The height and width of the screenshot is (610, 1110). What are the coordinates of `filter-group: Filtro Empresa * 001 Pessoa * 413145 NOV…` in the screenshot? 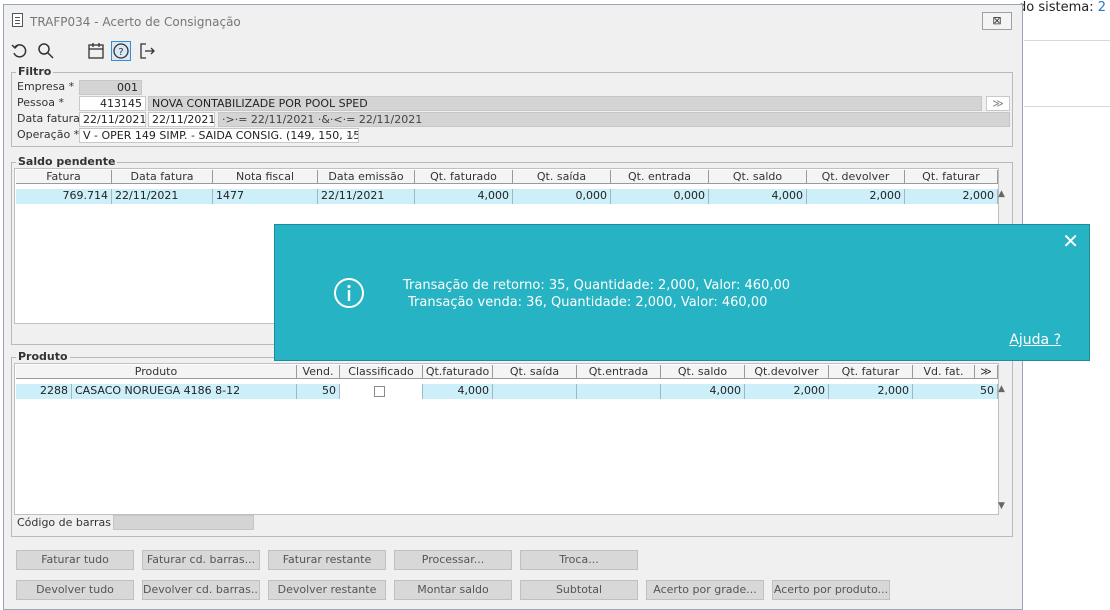 It's located at (512, 106).